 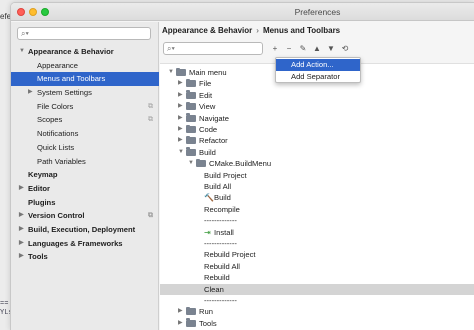 What do you see at coordinates (85, 107) in the screenshot?
I see `sidebar-item: File Colors ⧉` at bounding box center [85, 107].